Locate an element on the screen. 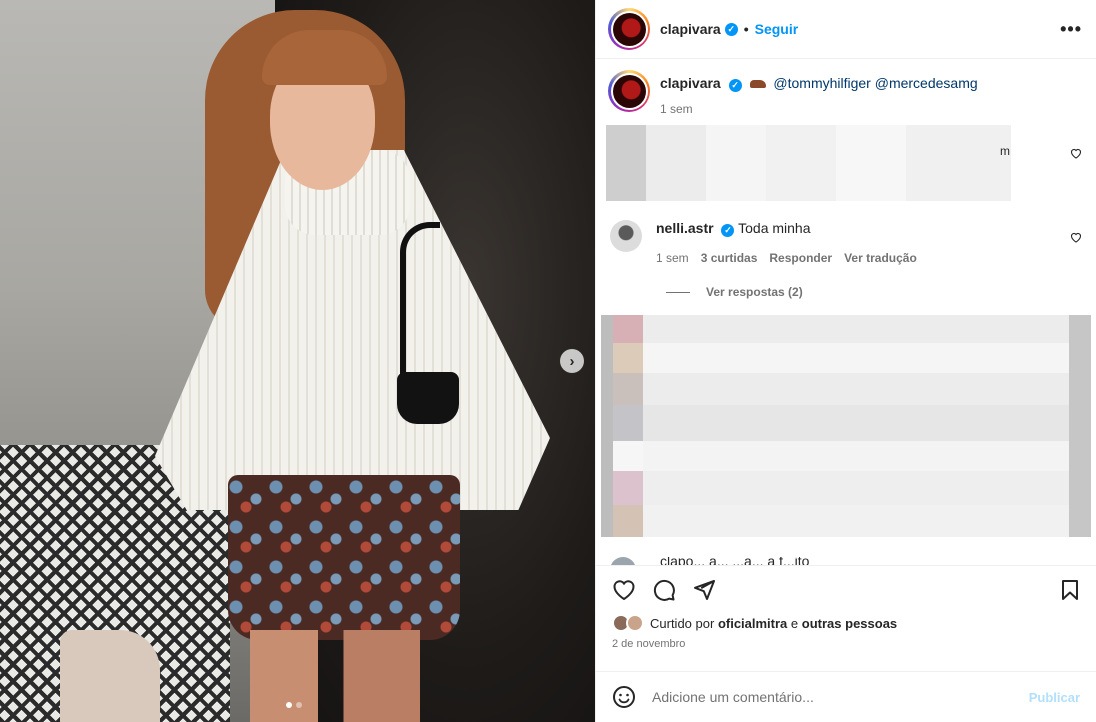 The image size is (1096, 722). carousel-dot-active is located at coordinates (289, 705).